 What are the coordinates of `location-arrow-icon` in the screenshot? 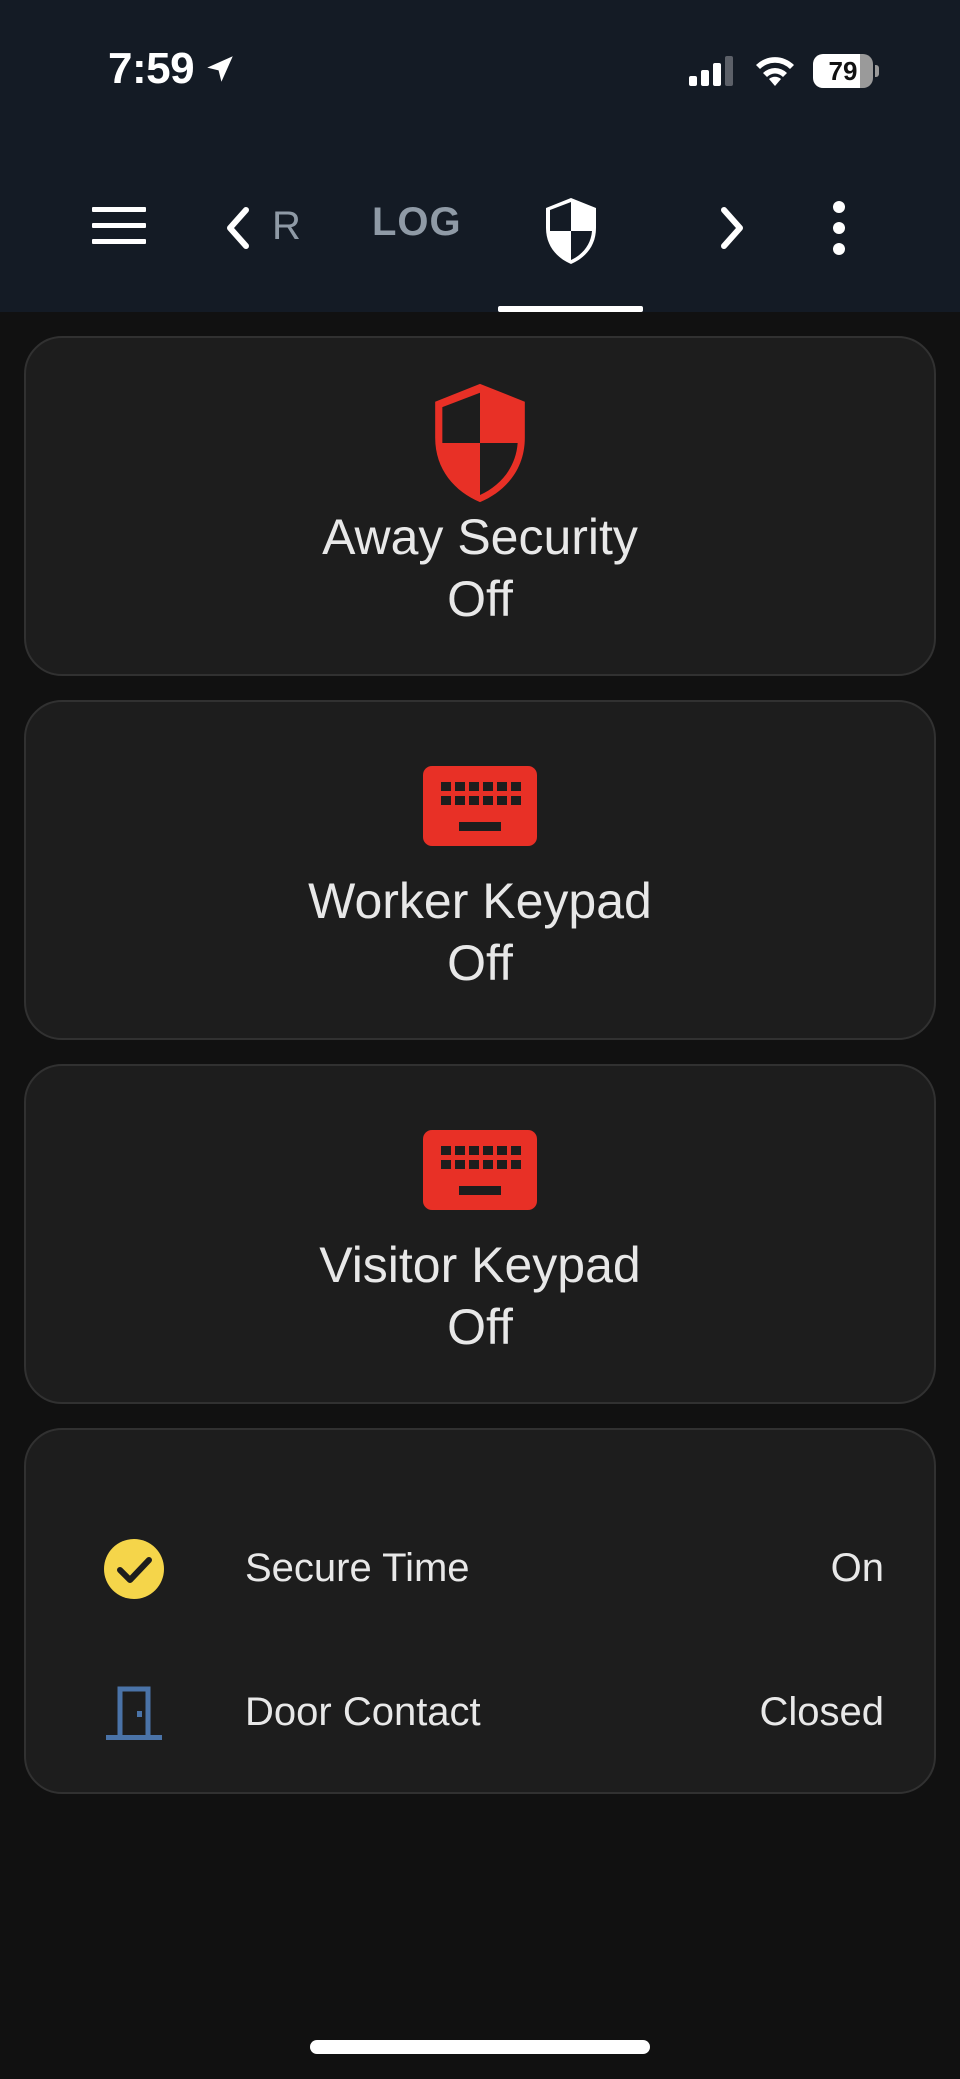 It's located at (220, 69).